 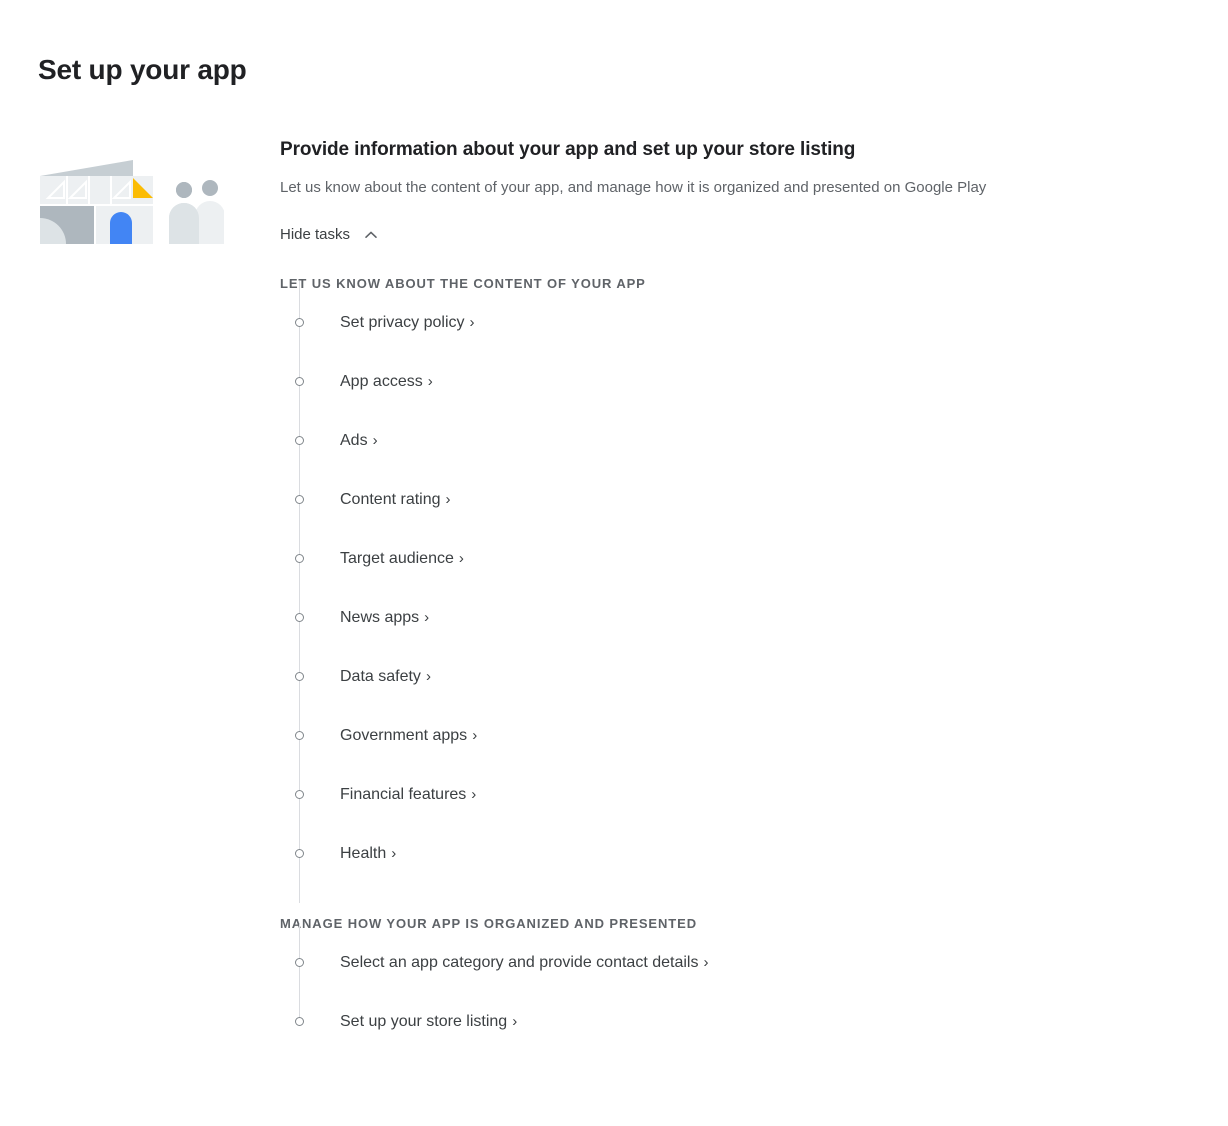 What do you see at coordinates (404, 735) in the screenshot?
I see `task-label: Government apps` at bounding box center [404, 735].